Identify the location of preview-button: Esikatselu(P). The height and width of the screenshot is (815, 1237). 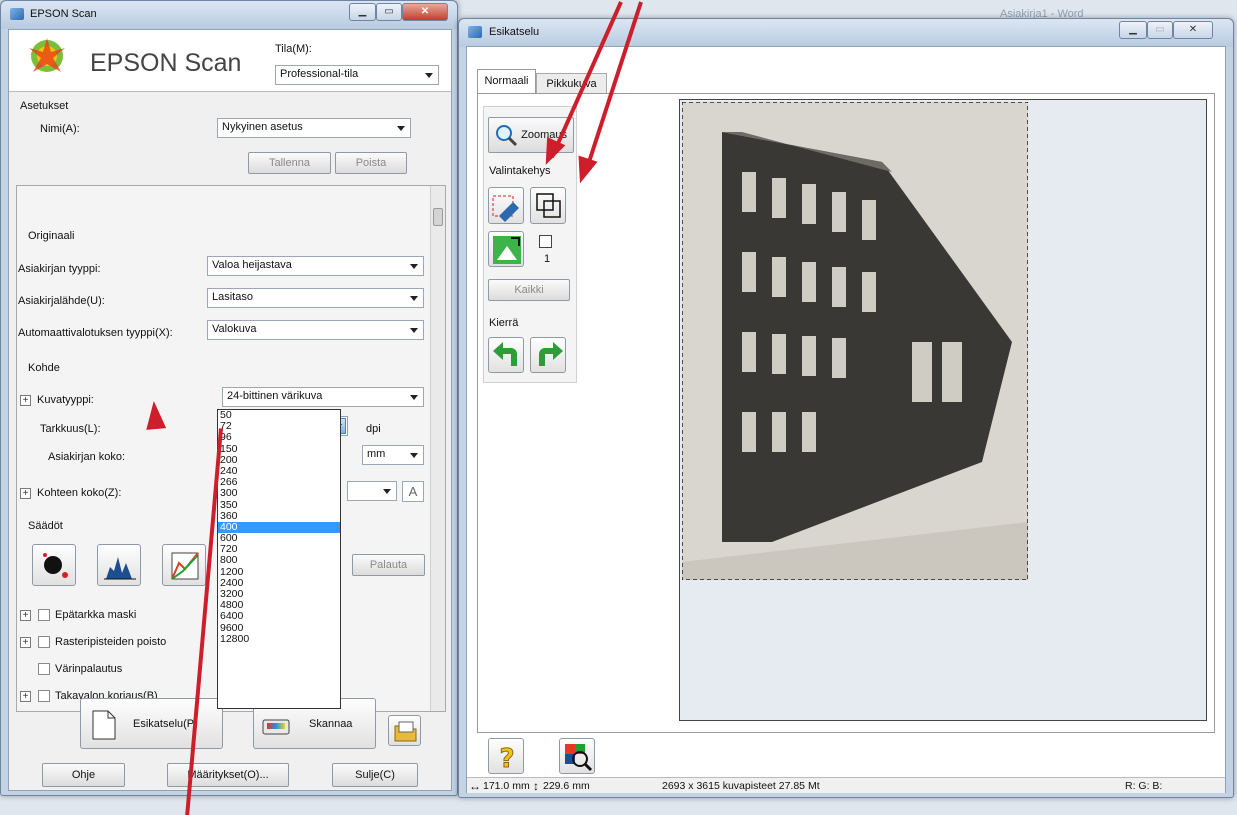
(151, 723).